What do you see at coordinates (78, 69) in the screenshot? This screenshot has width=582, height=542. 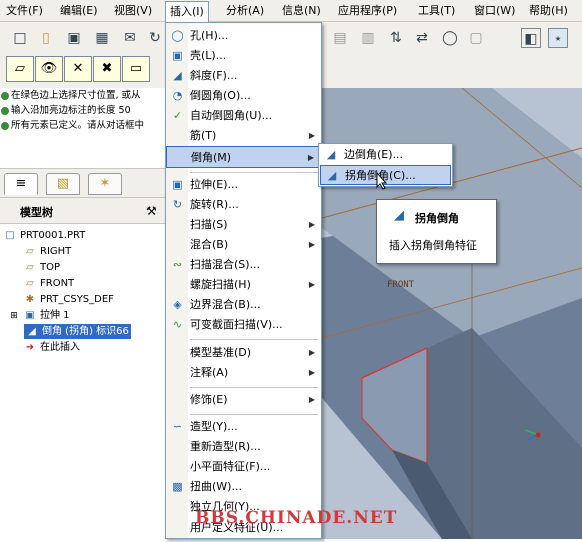 I see `display-nohidden-icon: ✕` at bounding box center [78, 69].